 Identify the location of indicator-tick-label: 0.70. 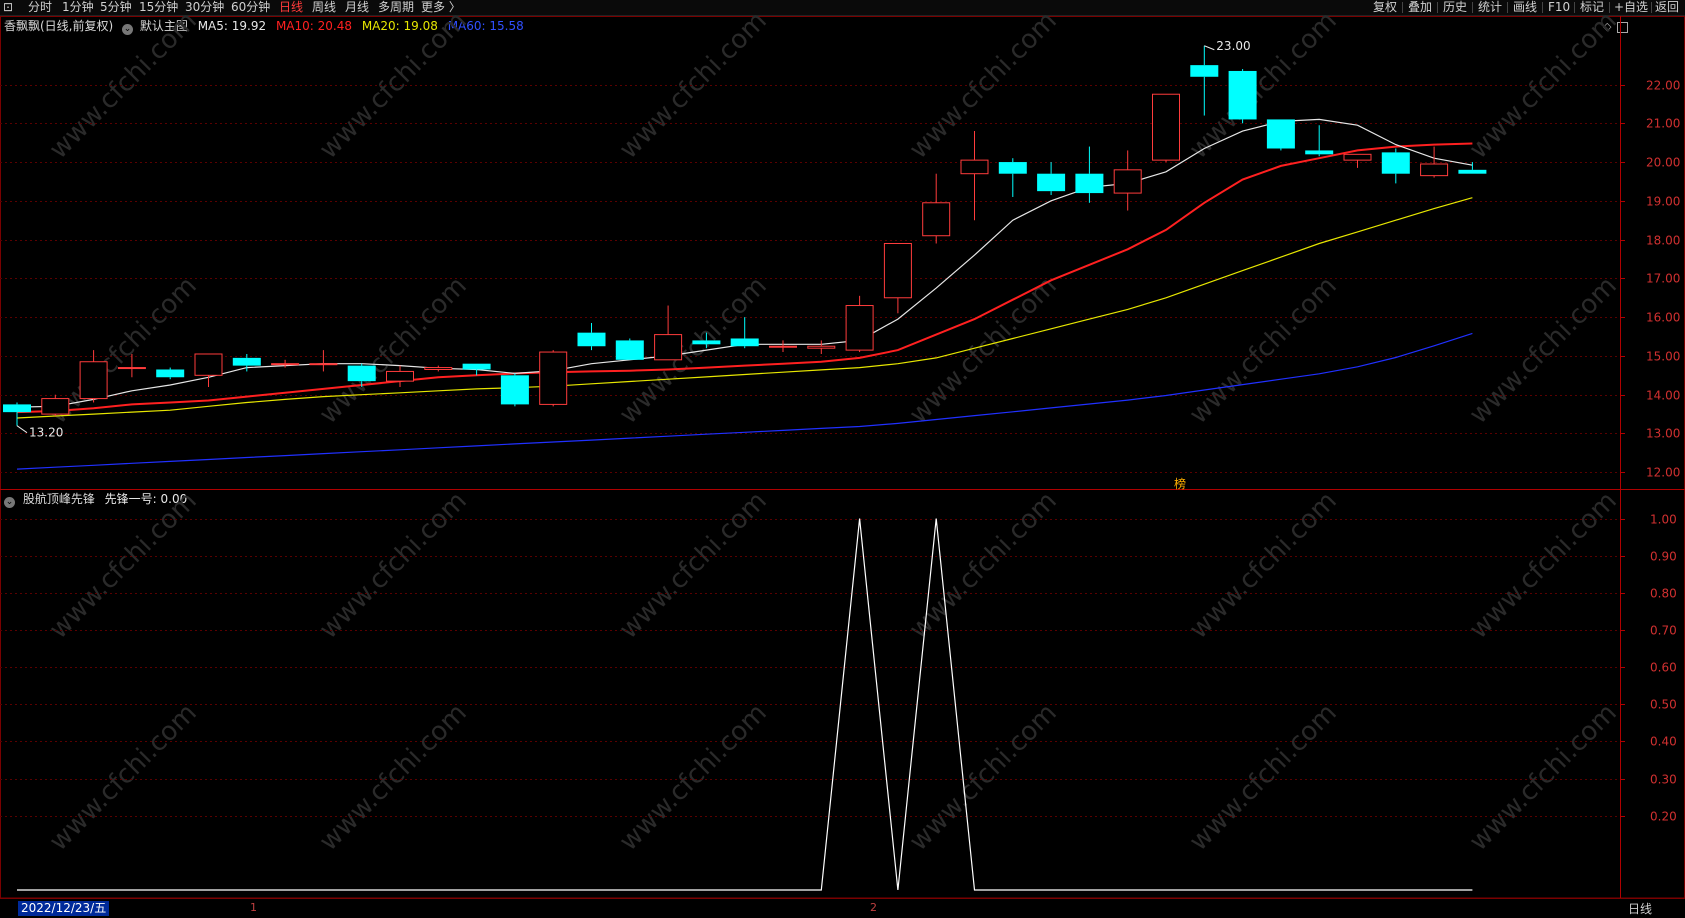
(1663, 631).